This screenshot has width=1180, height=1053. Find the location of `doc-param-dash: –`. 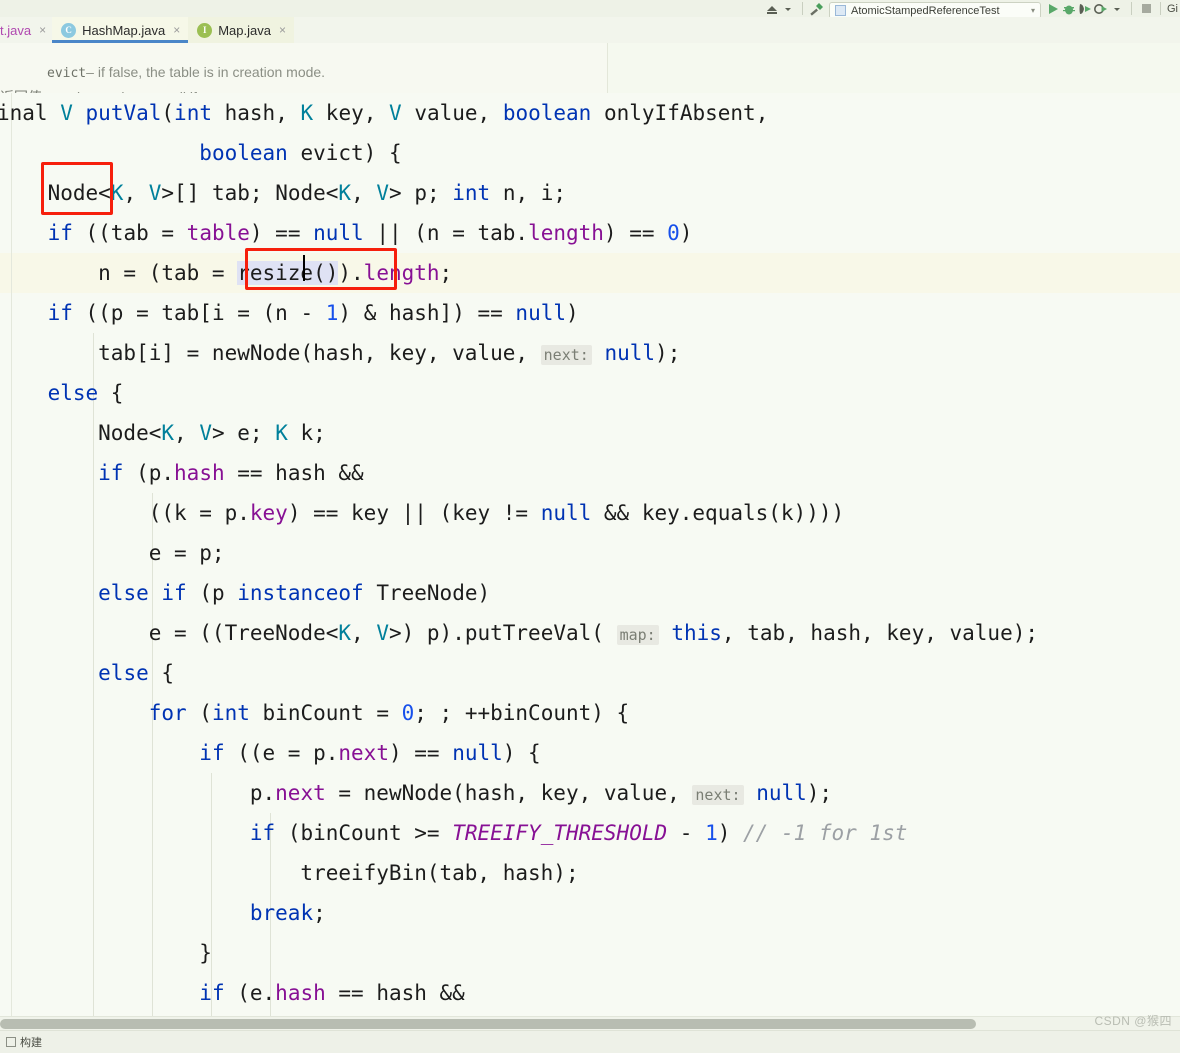

doc-param-dash: – is located at coordinates (90, 72).